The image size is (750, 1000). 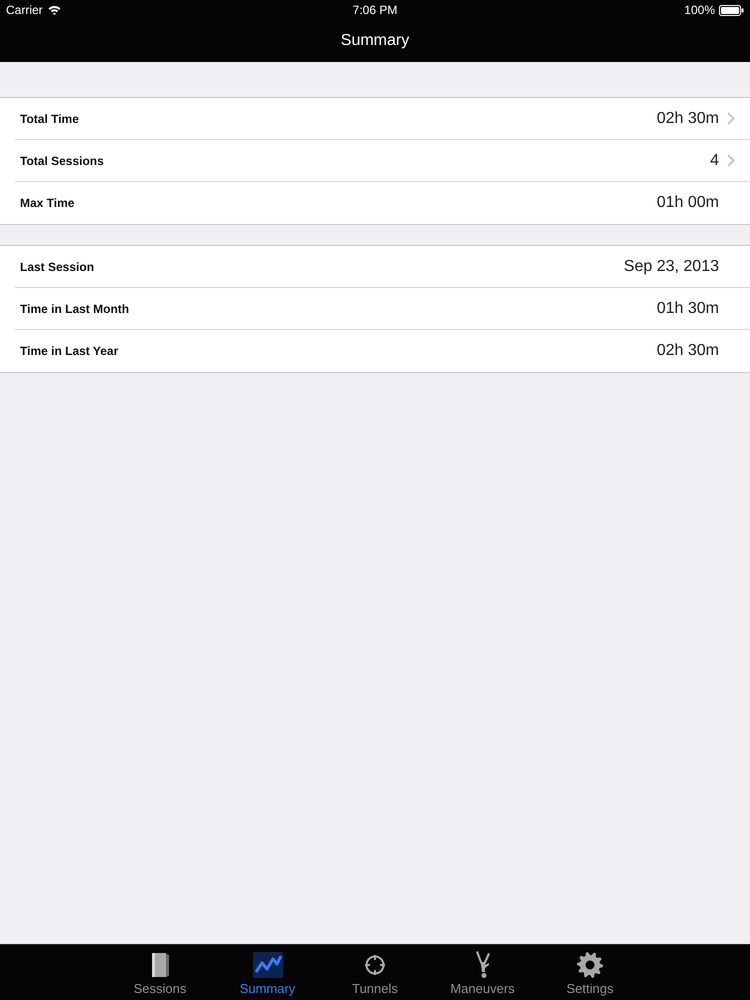 I want to click on tab-bar-item: Sessions, so click(x=160, y=972).